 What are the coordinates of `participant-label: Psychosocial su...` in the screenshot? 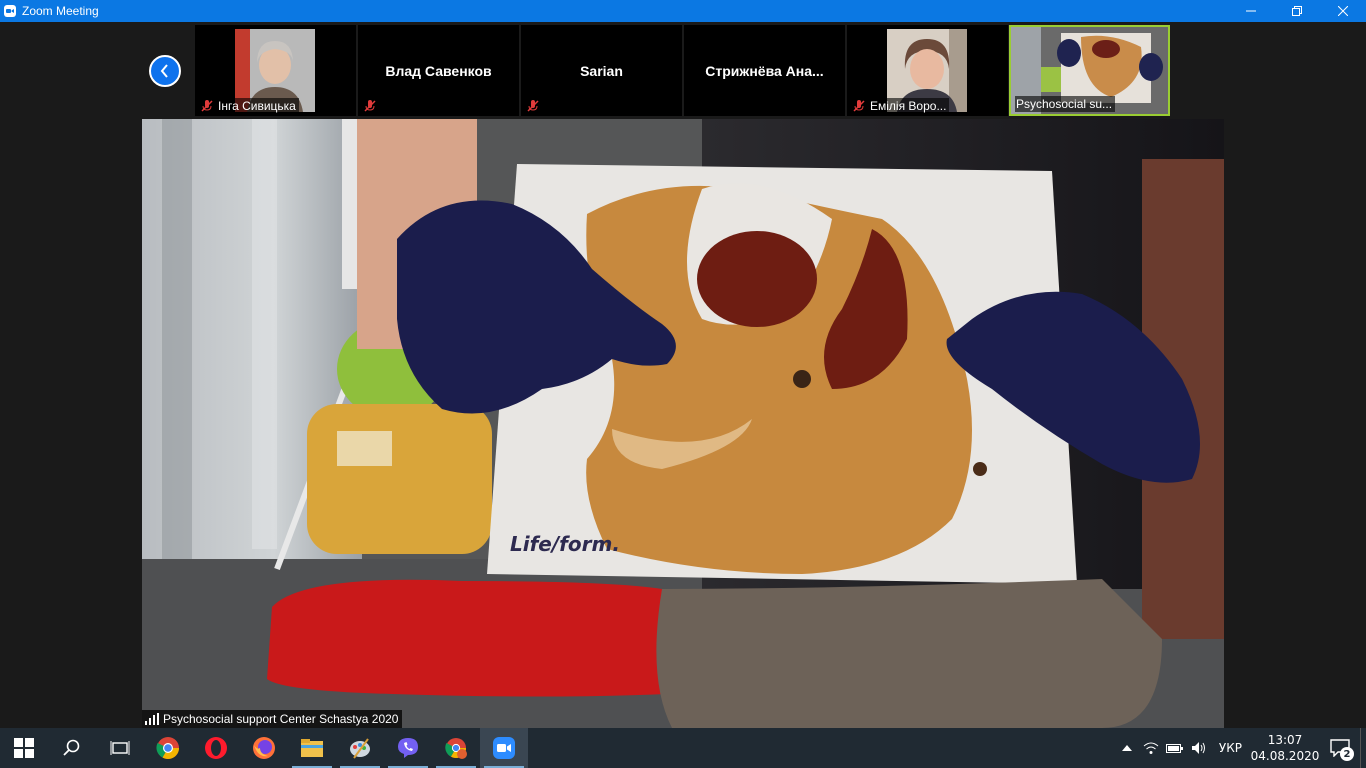 It's located at (1065, 104).